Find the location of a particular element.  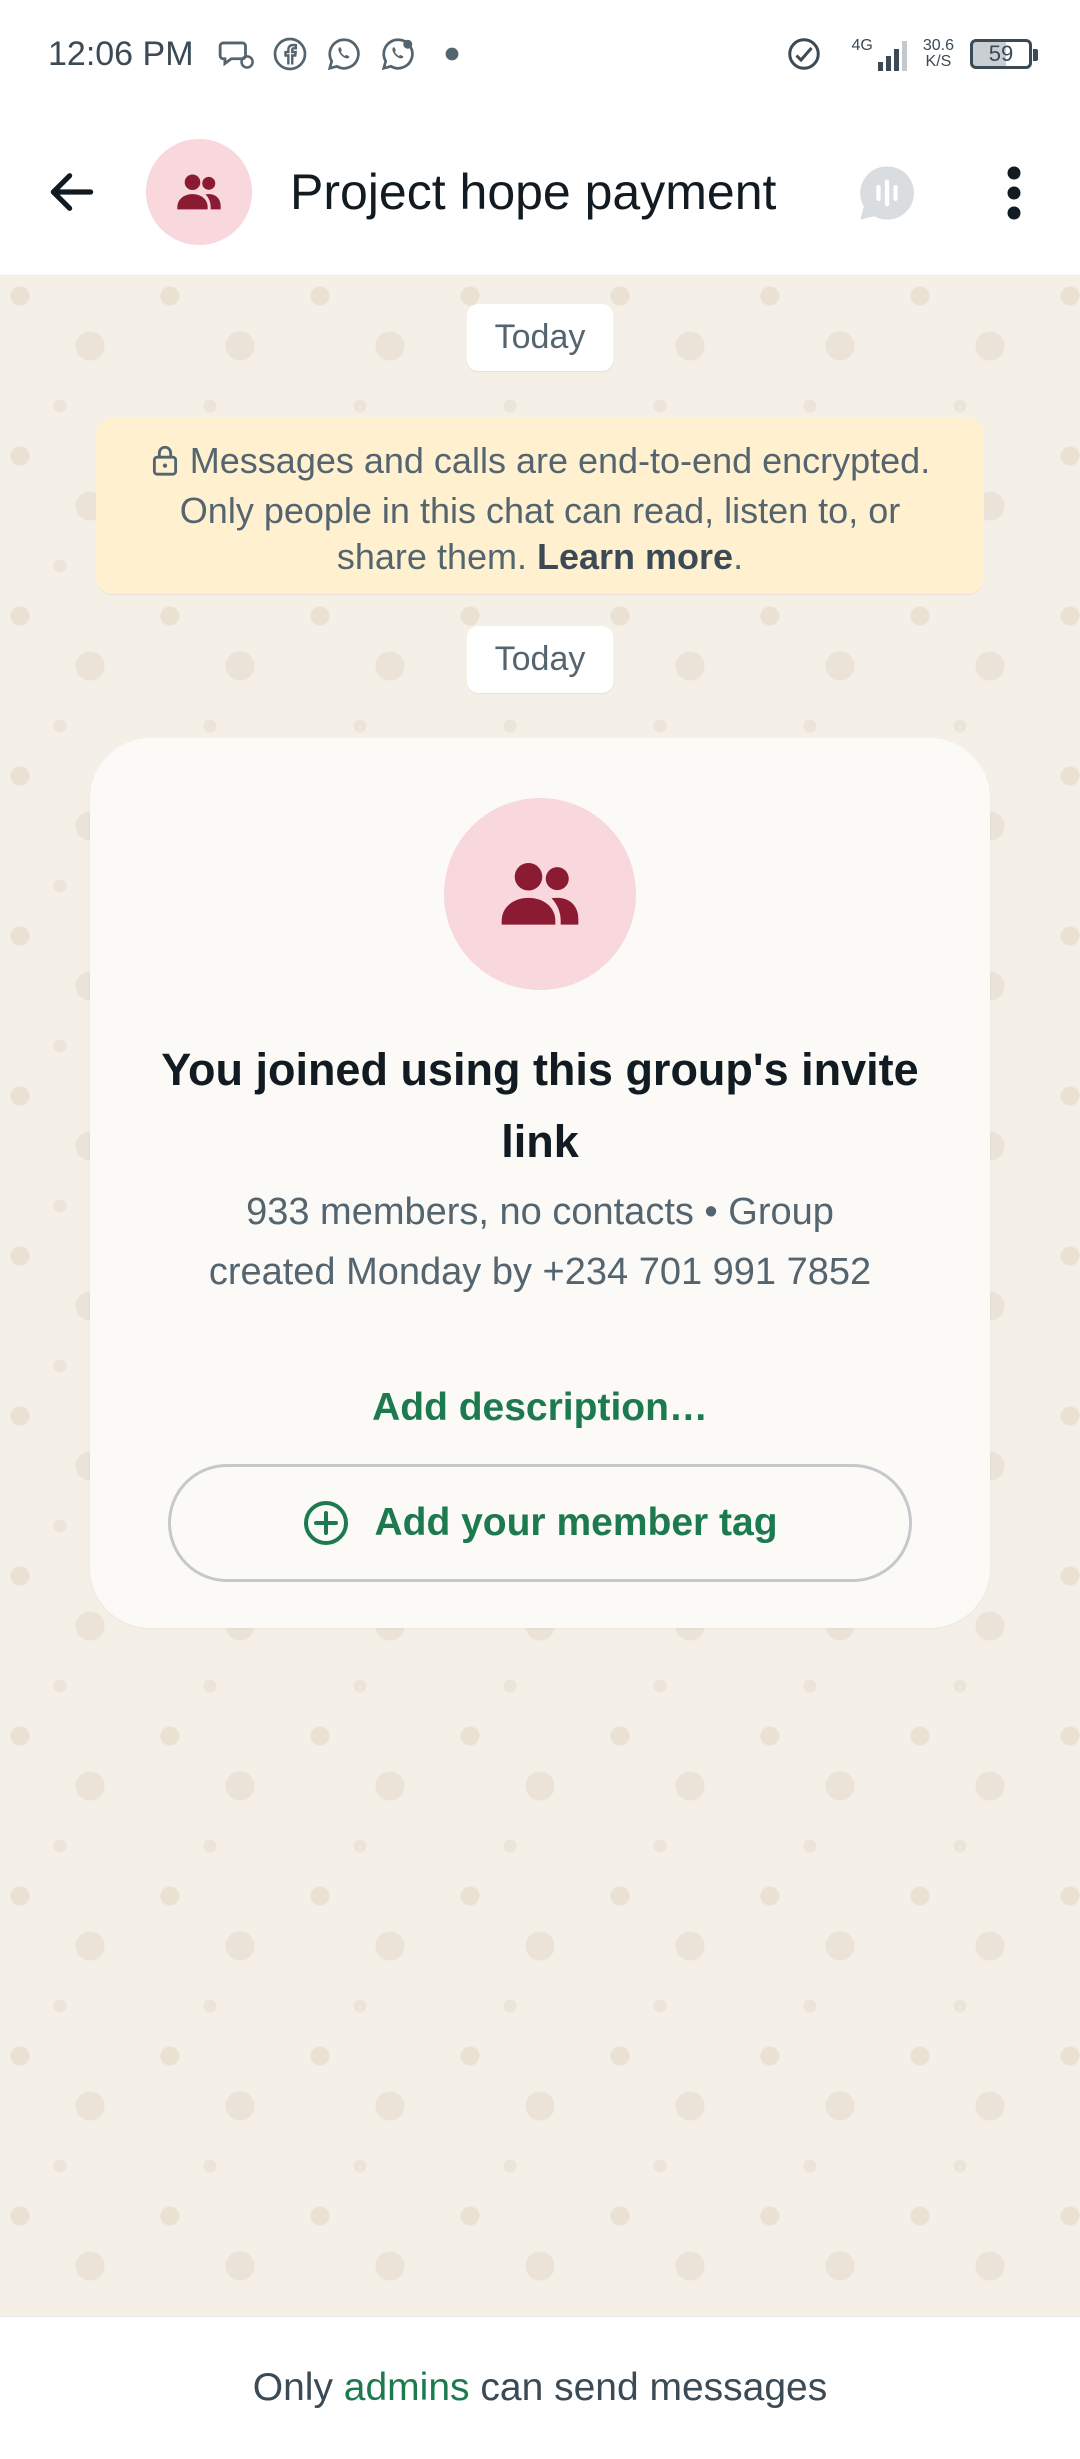

lock-icon is located at coordinates (165, 465).